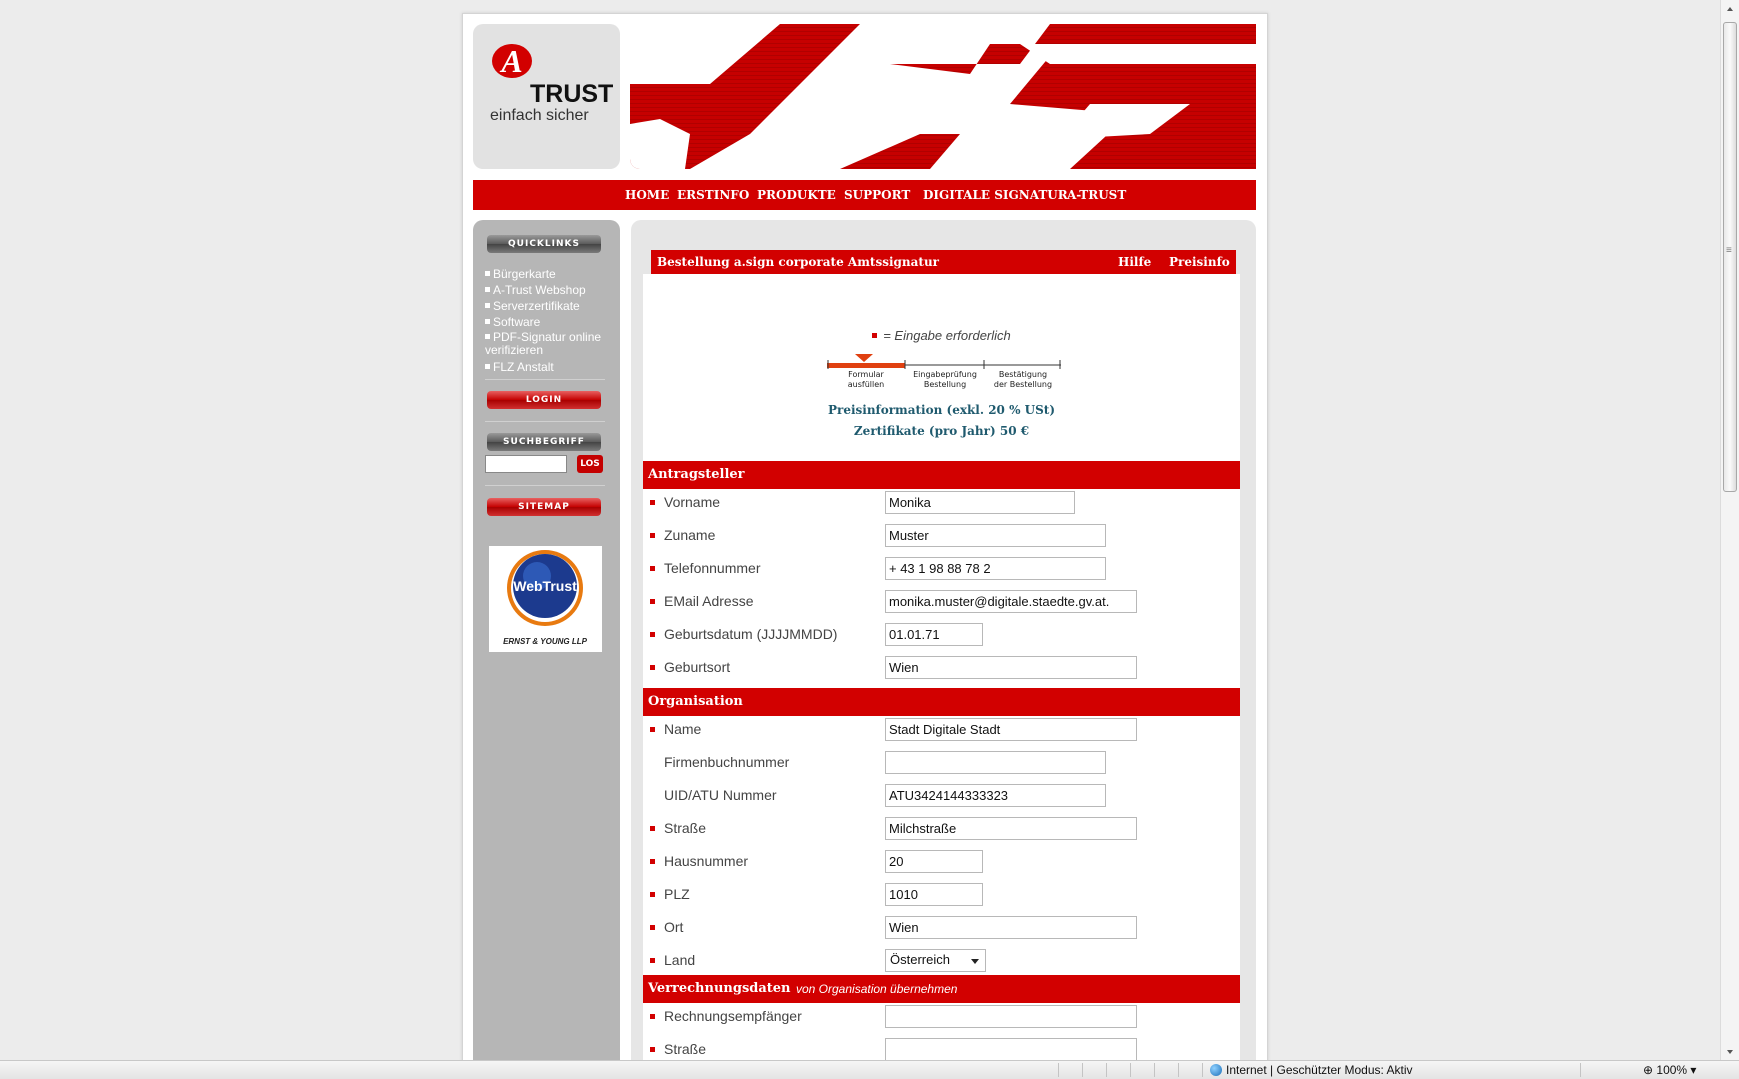 This screenshot has height=1079, width=1739. What do you see at coordinates (1011, 1049) in the screenshot?
I see `billing-strasse-input` at bounding box center [1011, 1049].